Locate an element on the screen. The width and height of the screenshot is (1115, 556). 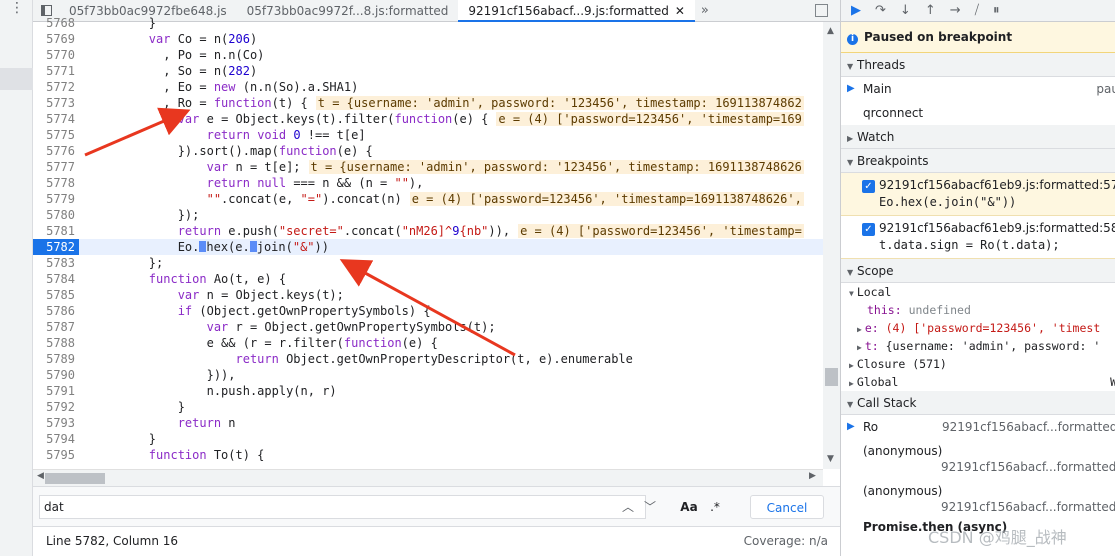
scope-local: ▼ Local is located at coordinates (978, 292).